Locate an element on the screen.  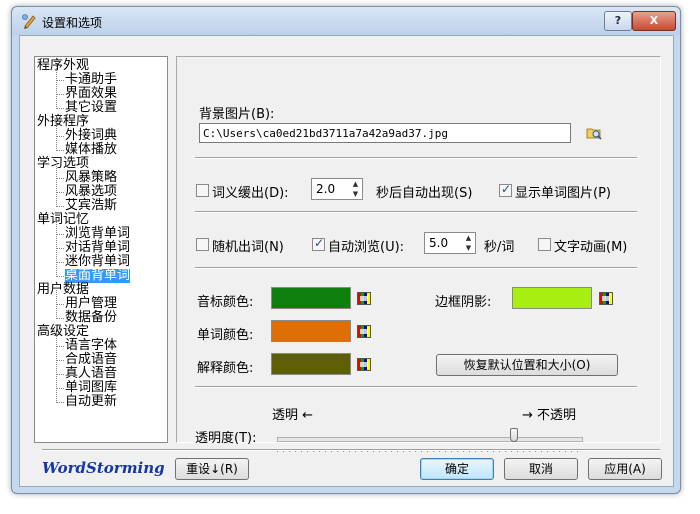
tree-item: 其它设置 is located at coordinates (86, 104).